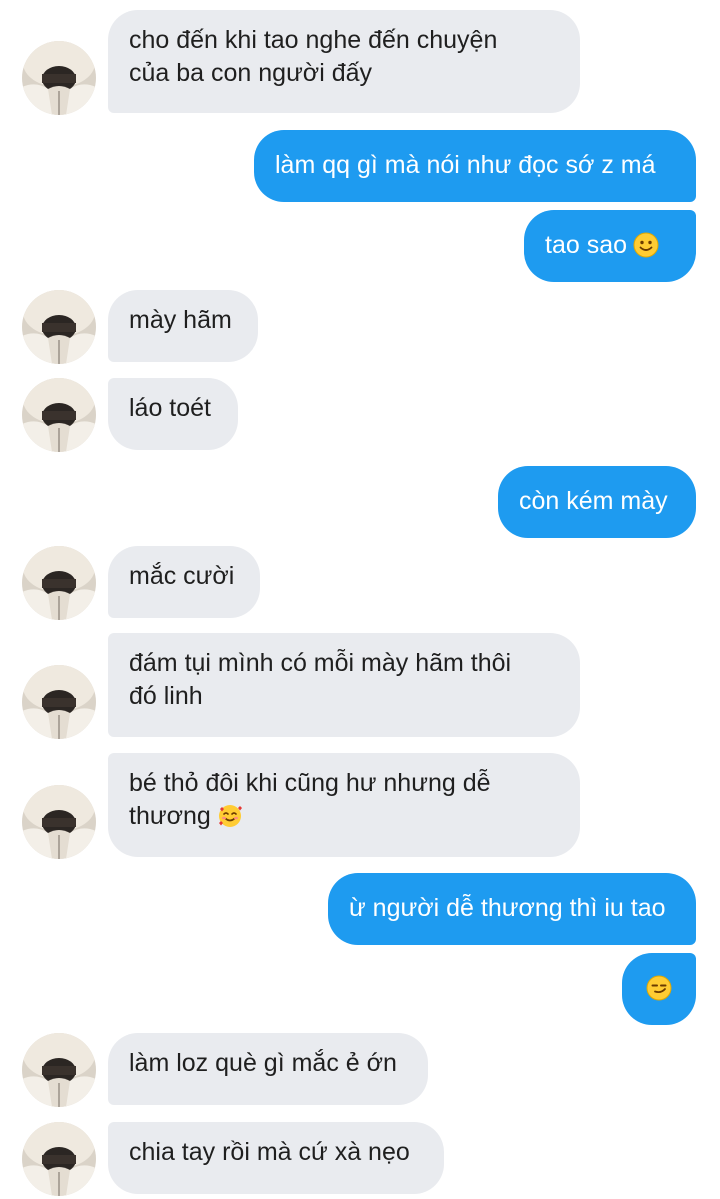 The image size is (720, 1199). I want to click on incoming-message-bubble: chia tay rồi mà cứ xà nẹo, so click(276, 1158).